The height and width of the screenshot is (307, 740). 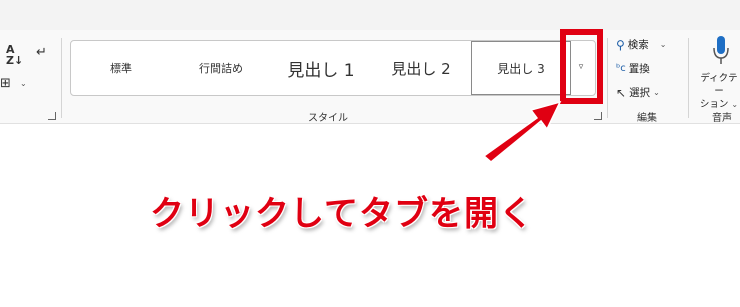 I want to click on annotation-text: クリックしてタブを開く, so click(x=342, y=214).